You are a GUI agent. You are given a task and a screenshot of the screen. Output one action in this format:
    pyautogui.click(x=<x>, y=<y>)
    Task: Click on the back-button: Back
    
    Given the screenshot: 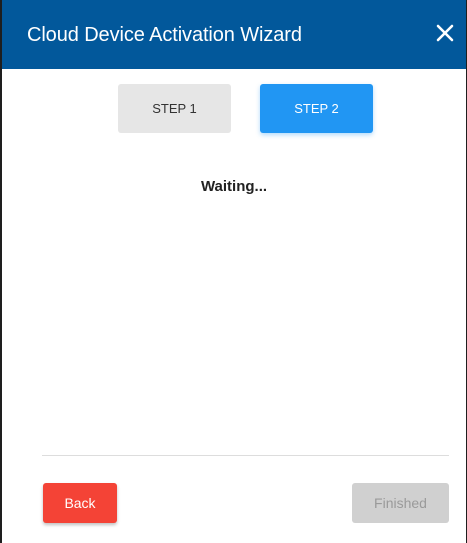 What is the action you would take?
    pyautogui.click(x=80, y=503)
    